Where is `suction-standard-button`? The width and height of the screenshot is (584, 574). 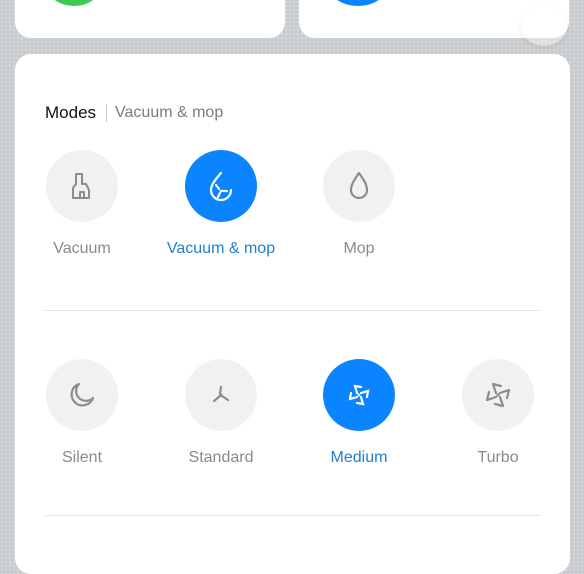
suction-standard-button is located at coordinates (221, 395).